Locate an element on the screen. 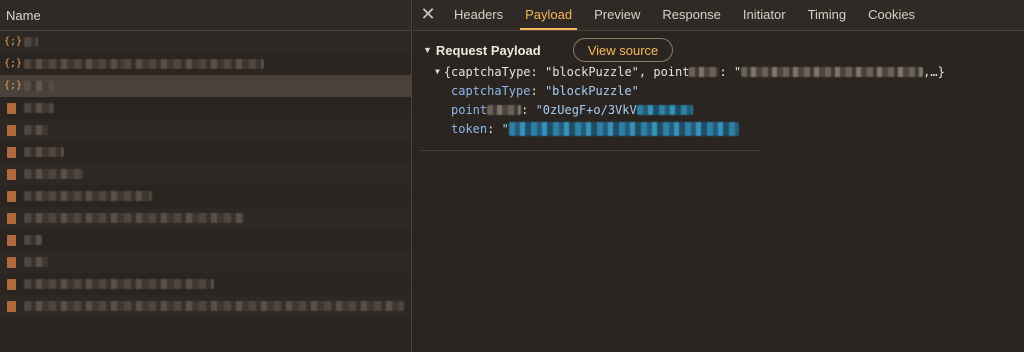  close-icon: ✕ is located at coordinates (428, 15).